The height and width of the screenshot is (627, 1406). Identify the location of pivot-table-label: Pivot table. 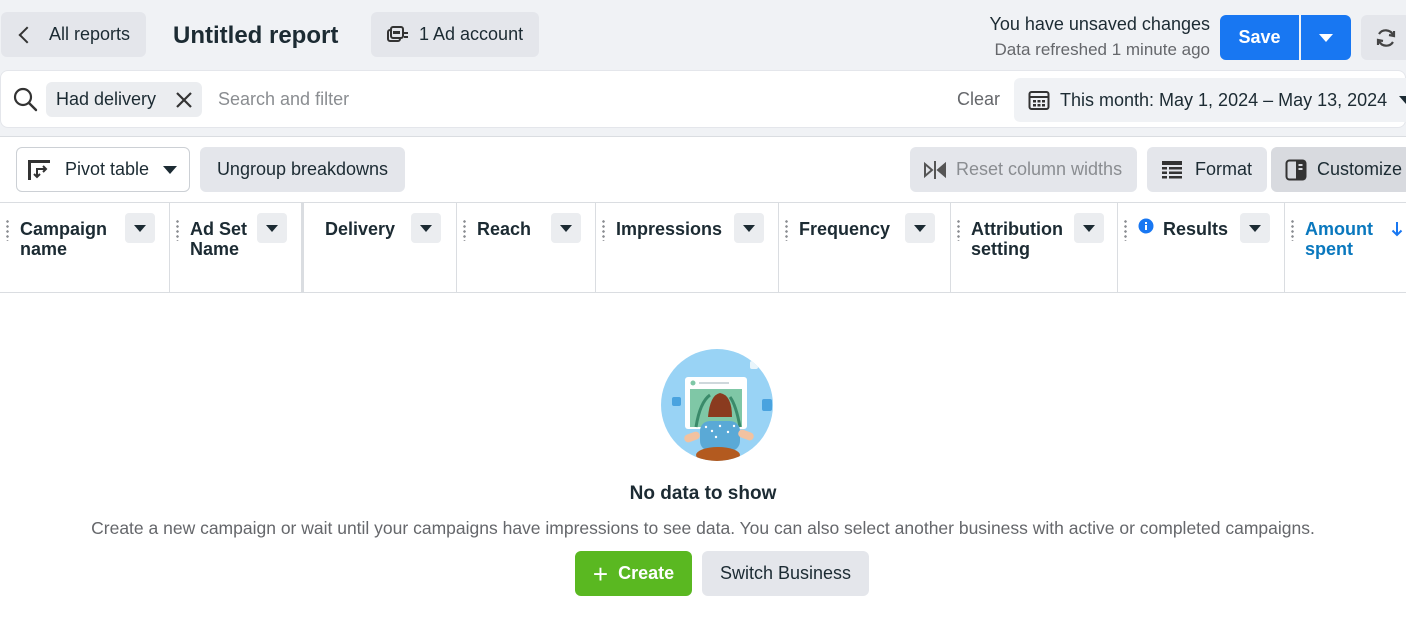
(107, 169).